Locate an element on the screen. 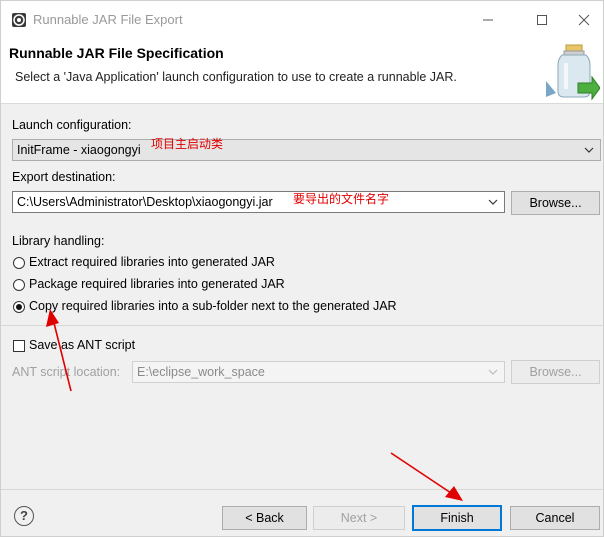 The height and width of the screenshot is (537, 604). ant-location-value: E:\eclipse_work_space is located at coordinates (201, 372).